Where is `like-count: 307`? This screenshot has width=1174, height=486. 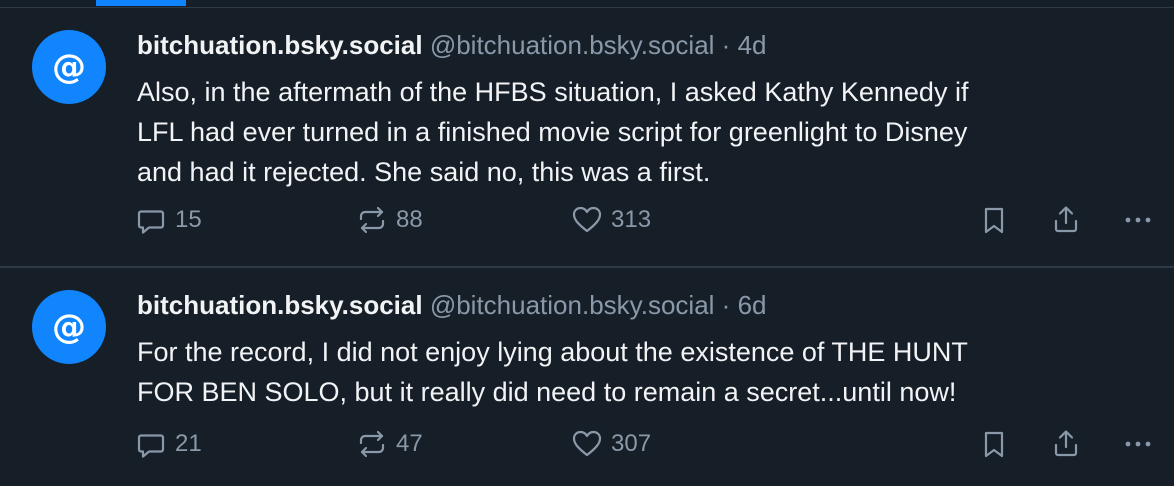
like-count: 307 is located at coordinates (631, 443).